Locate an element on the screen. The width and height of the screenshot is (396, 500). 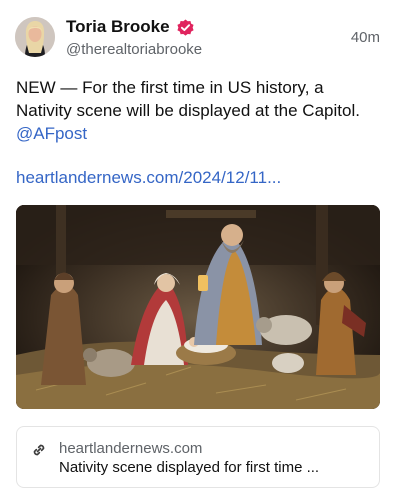
mention-link: @AFpost is located at coordinates (51, 133).